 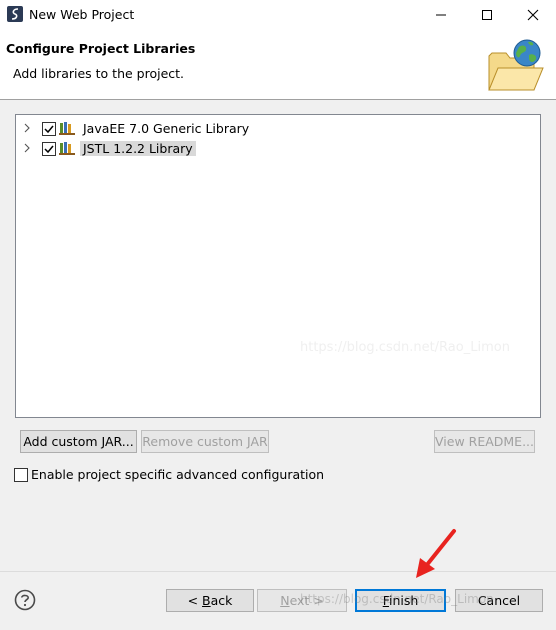 I want to click on web-project-folder-icon, so click(x=516, y=65).